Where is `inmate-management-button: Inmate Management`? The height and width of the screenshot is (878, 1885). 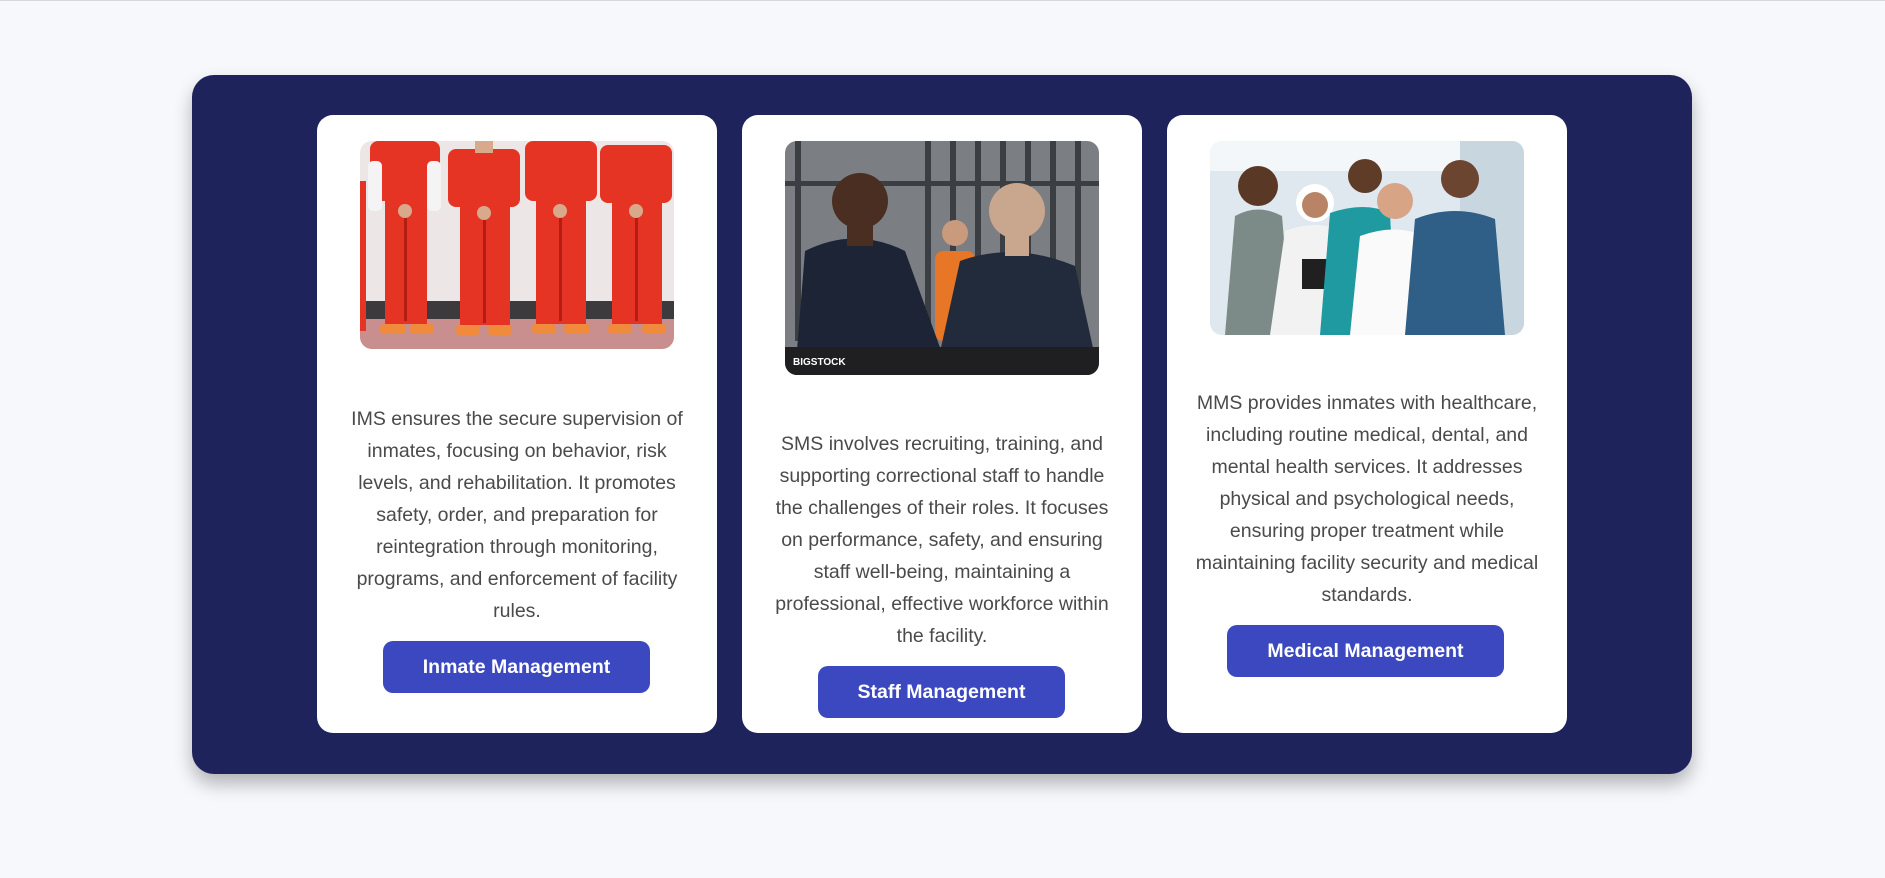
inmate-management-button: Inmate Management is located at coordinates (516, 667).